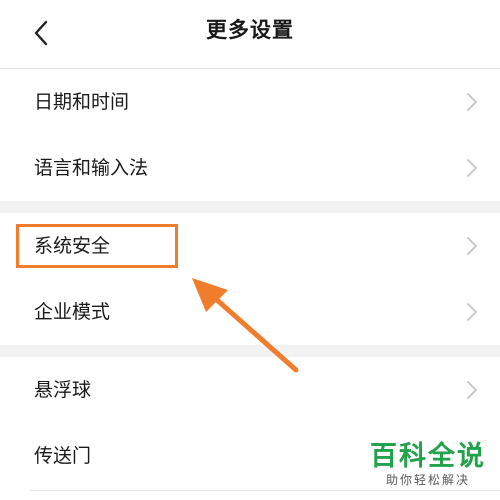  I want to click on settings-item-label: 企业模式, so click(72, 312).